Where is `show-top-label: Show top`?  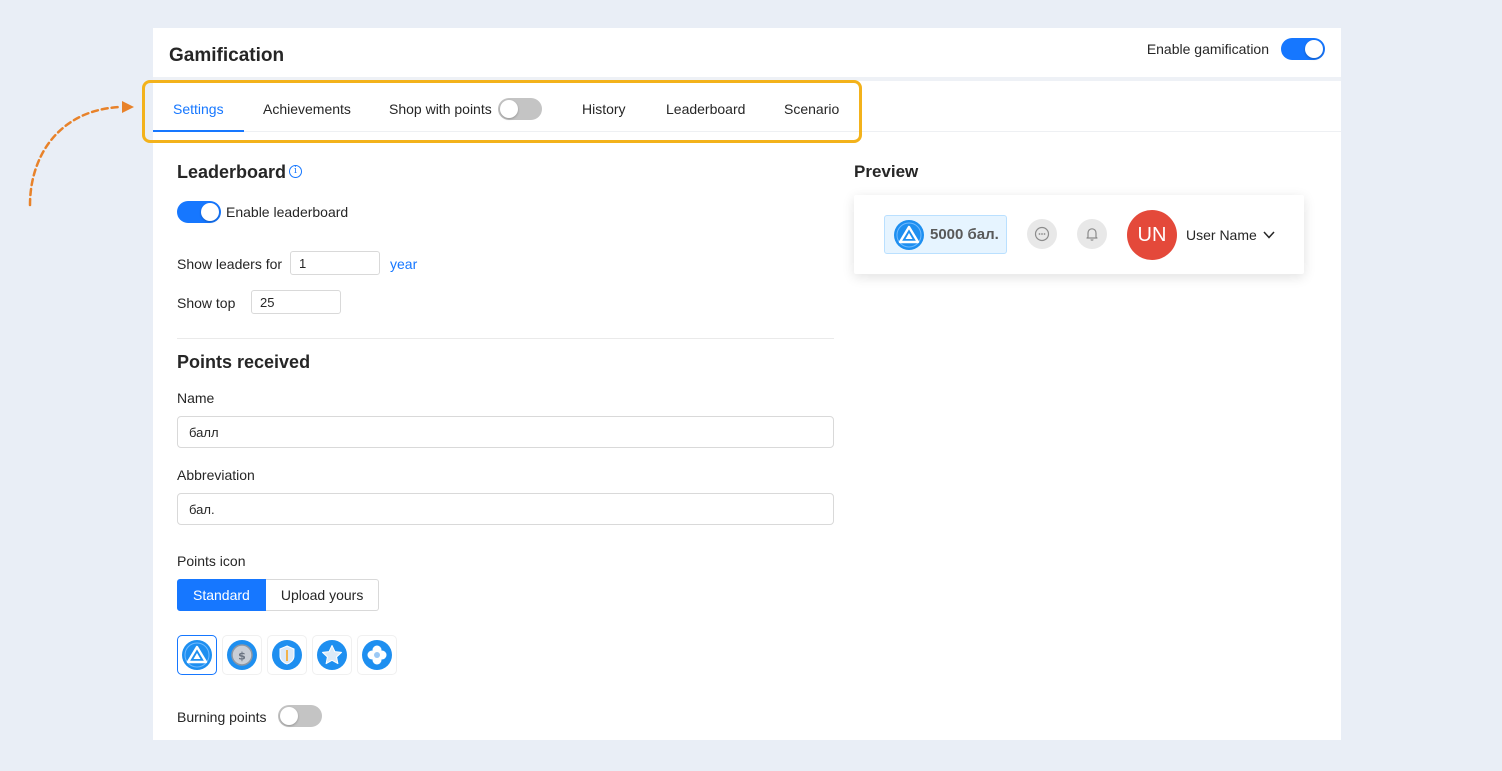
show-top-label: Show top is located at coordinates (206, 303).